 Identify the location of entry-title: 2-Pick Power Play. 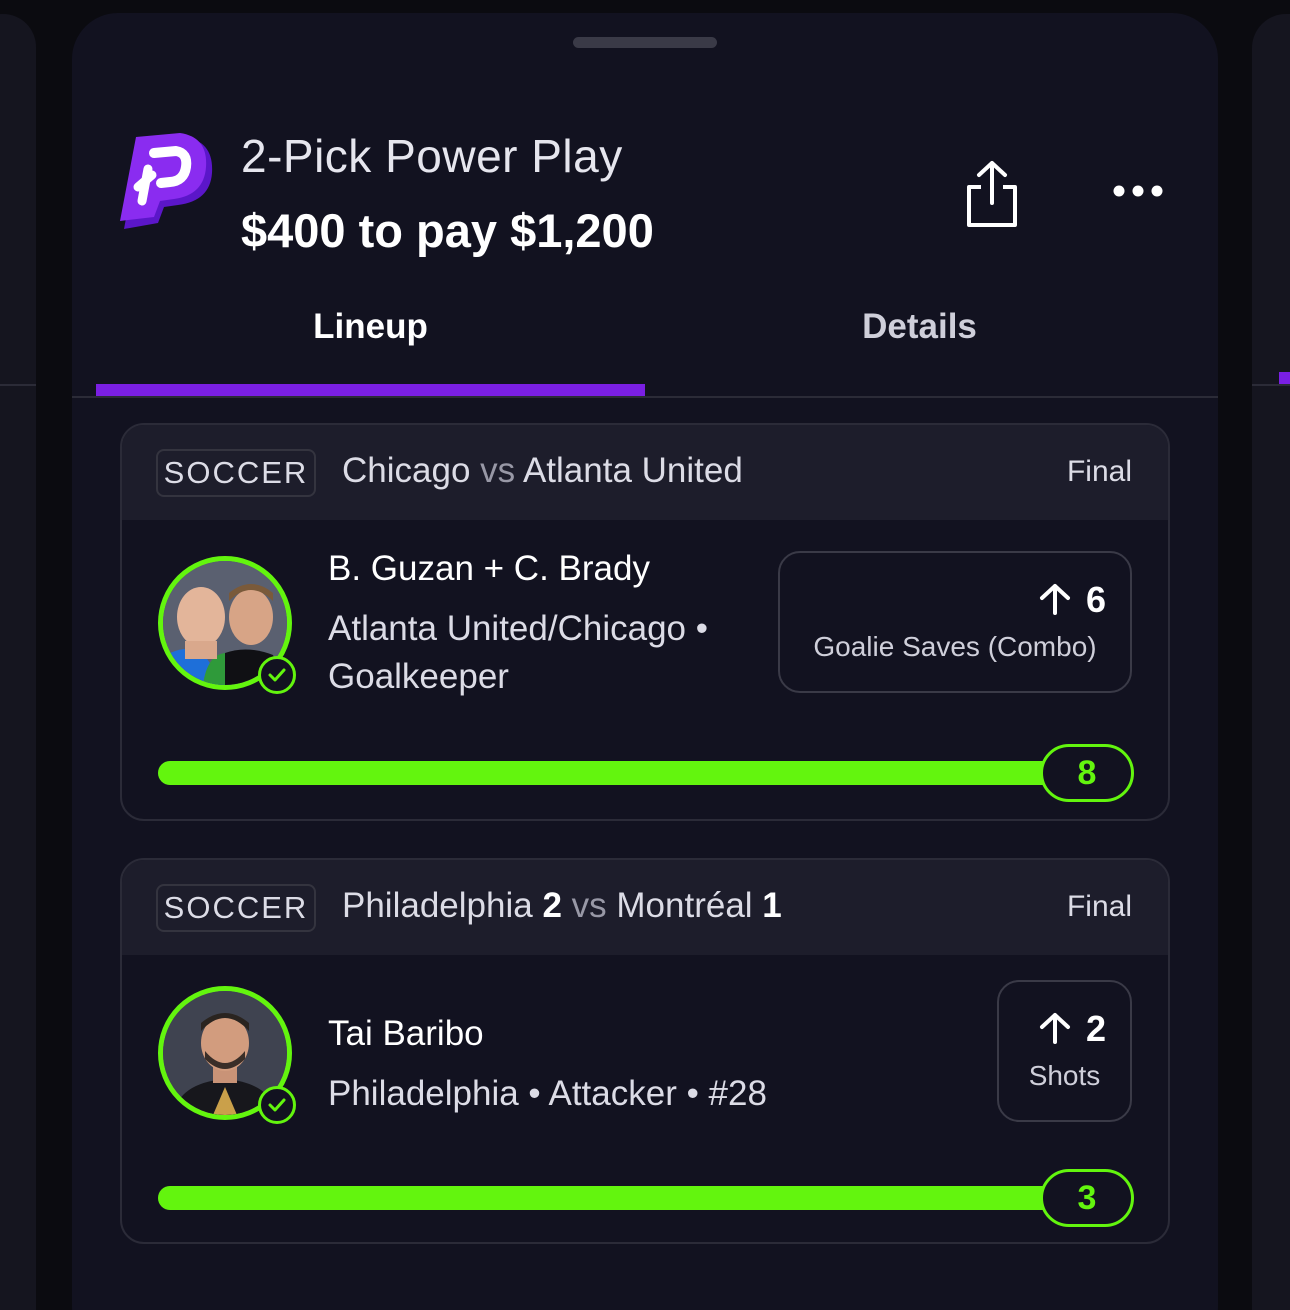
(432, 156).